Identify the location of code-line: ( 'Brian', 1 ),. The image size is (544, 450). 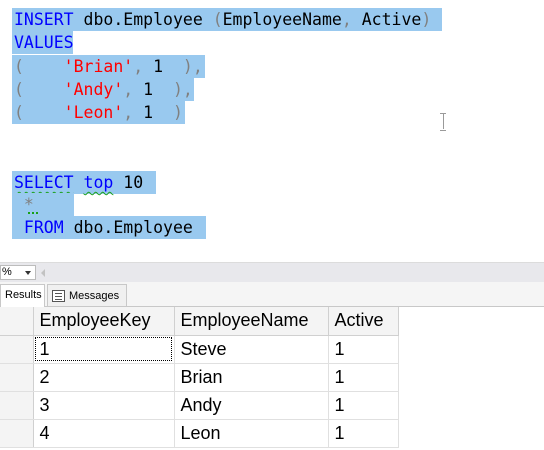
(108, 66).